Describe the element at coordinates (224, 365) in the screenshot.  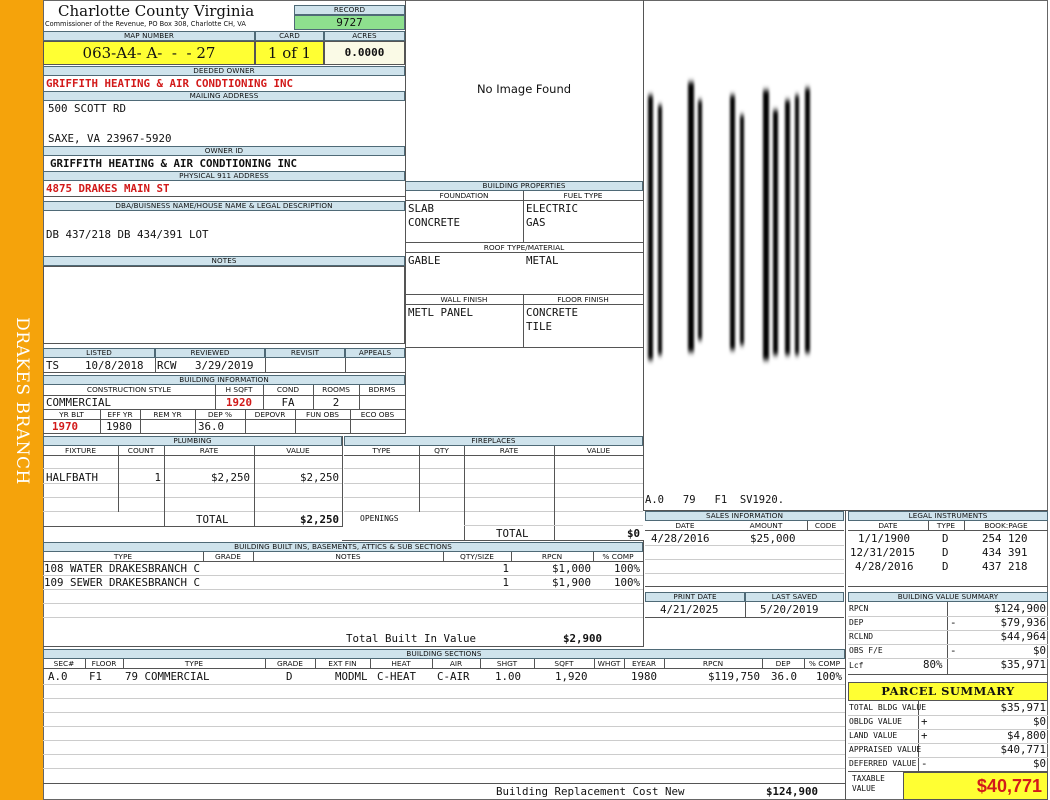
I see `reviewed-date: 3/29/2019` at that location.